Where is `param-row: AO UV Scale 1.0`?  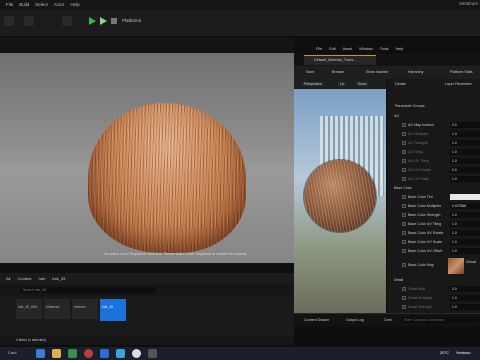 param-row: AO UV Scale 1.0 is located at coordinates (433, 179).